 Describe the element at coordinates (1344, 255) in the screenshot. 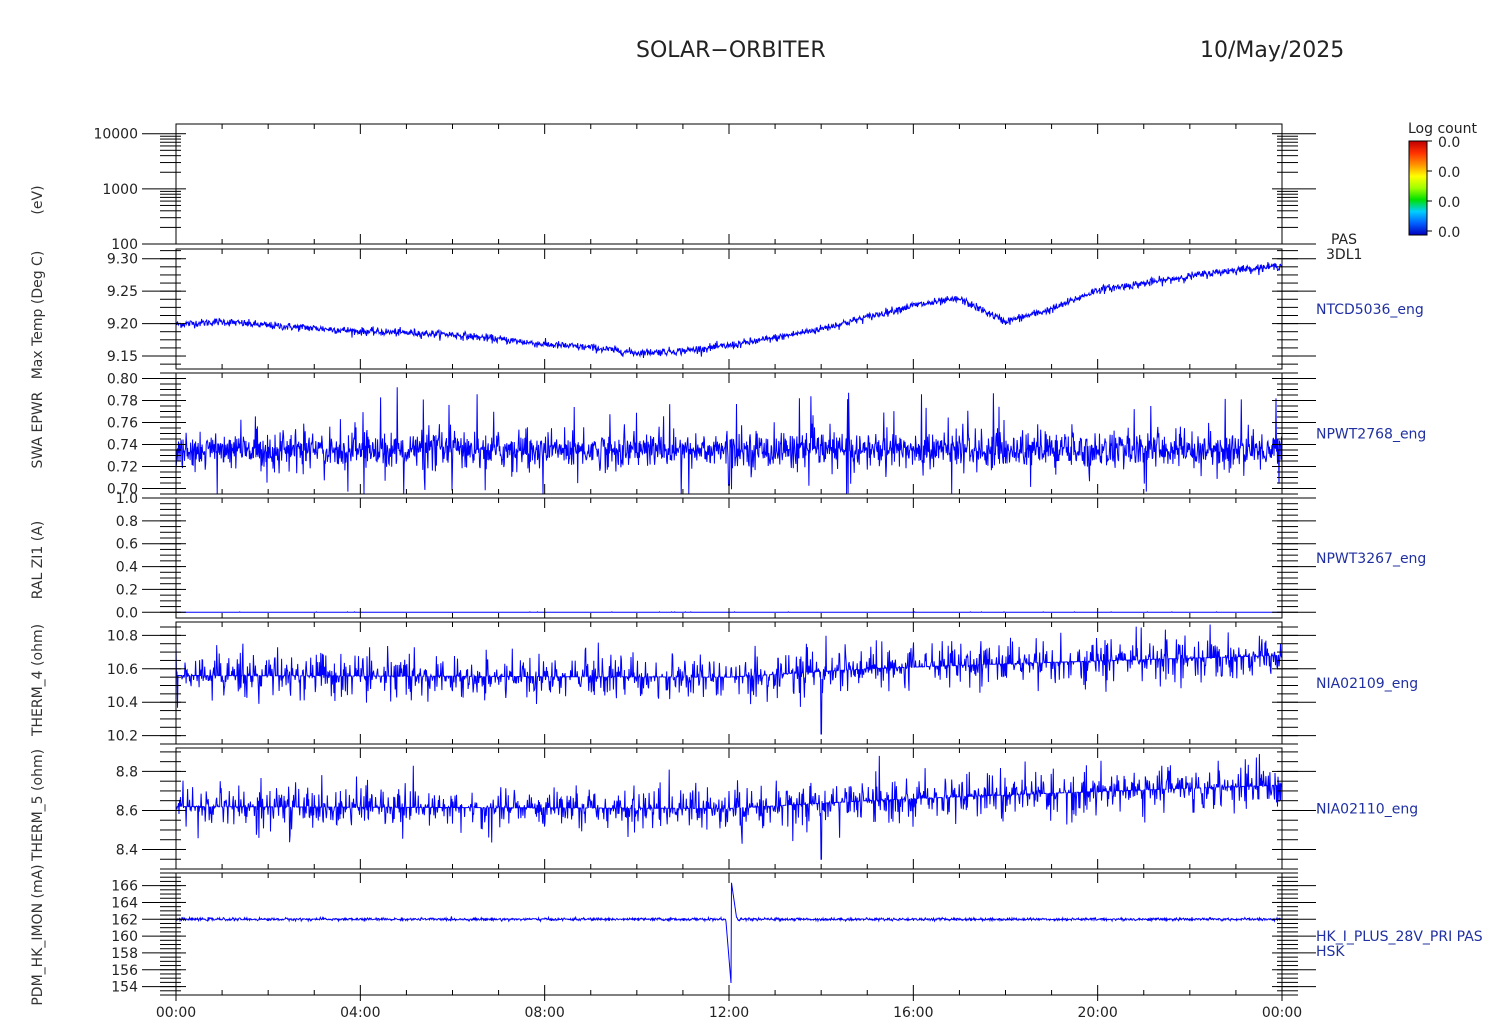

I see `panel-label: 3DL1` at that location.